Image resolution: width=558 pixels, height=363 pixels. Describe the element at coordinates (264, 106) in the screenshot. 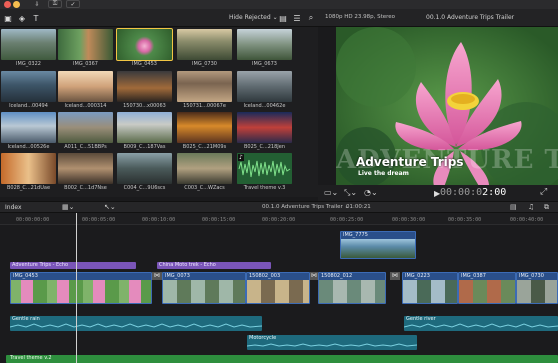

I see `clip-label: Iceland...00462e` at that location.